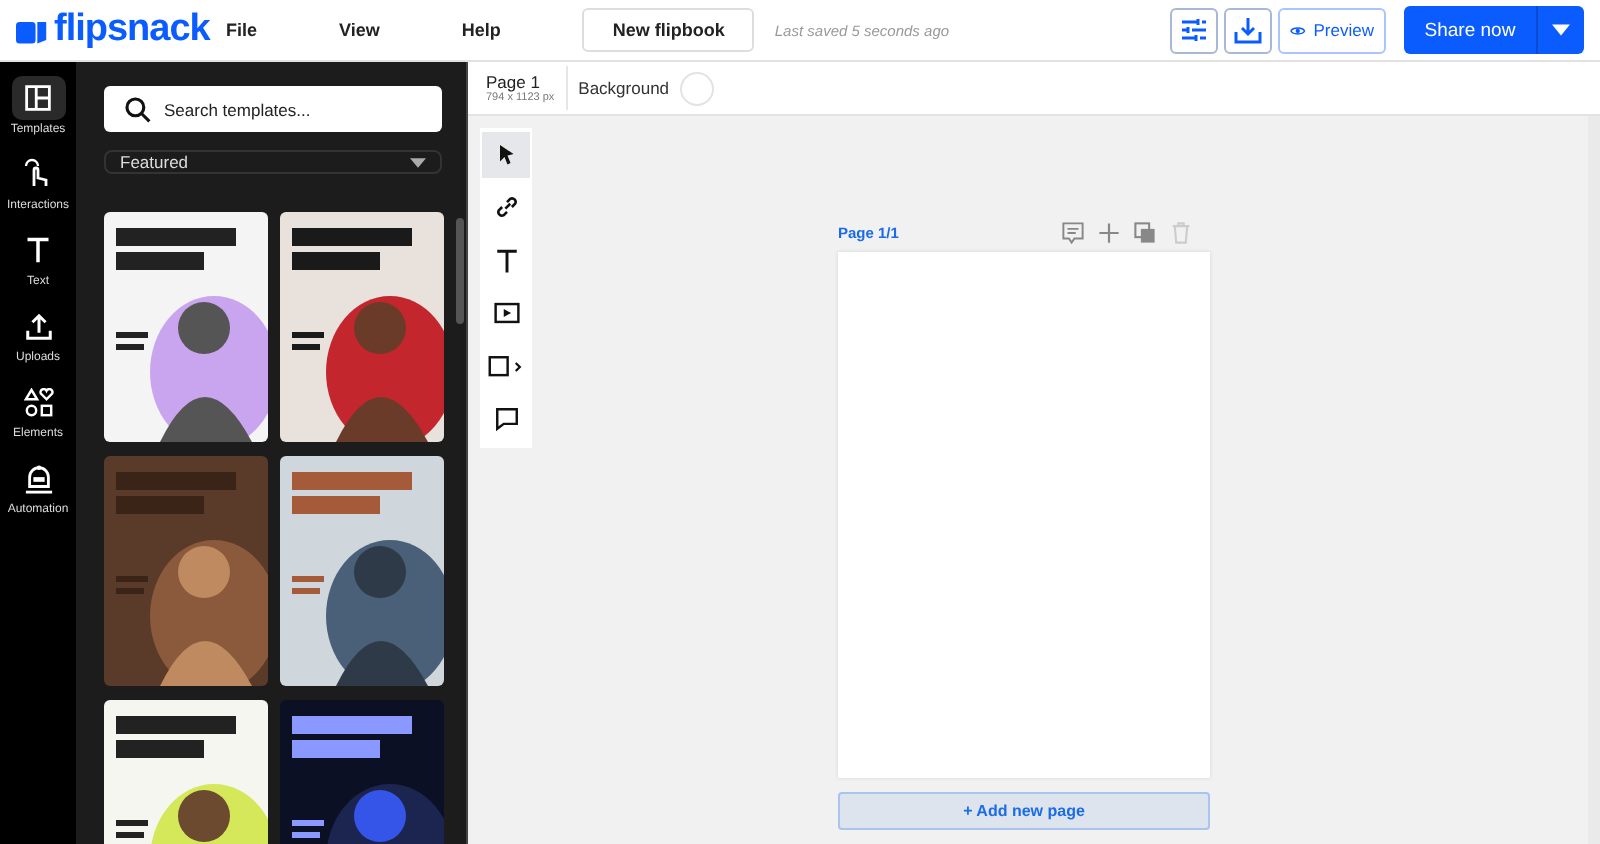 The height and width of the screenshot is (844, 1600). I want to click on settings-button, so click(1194, 30).